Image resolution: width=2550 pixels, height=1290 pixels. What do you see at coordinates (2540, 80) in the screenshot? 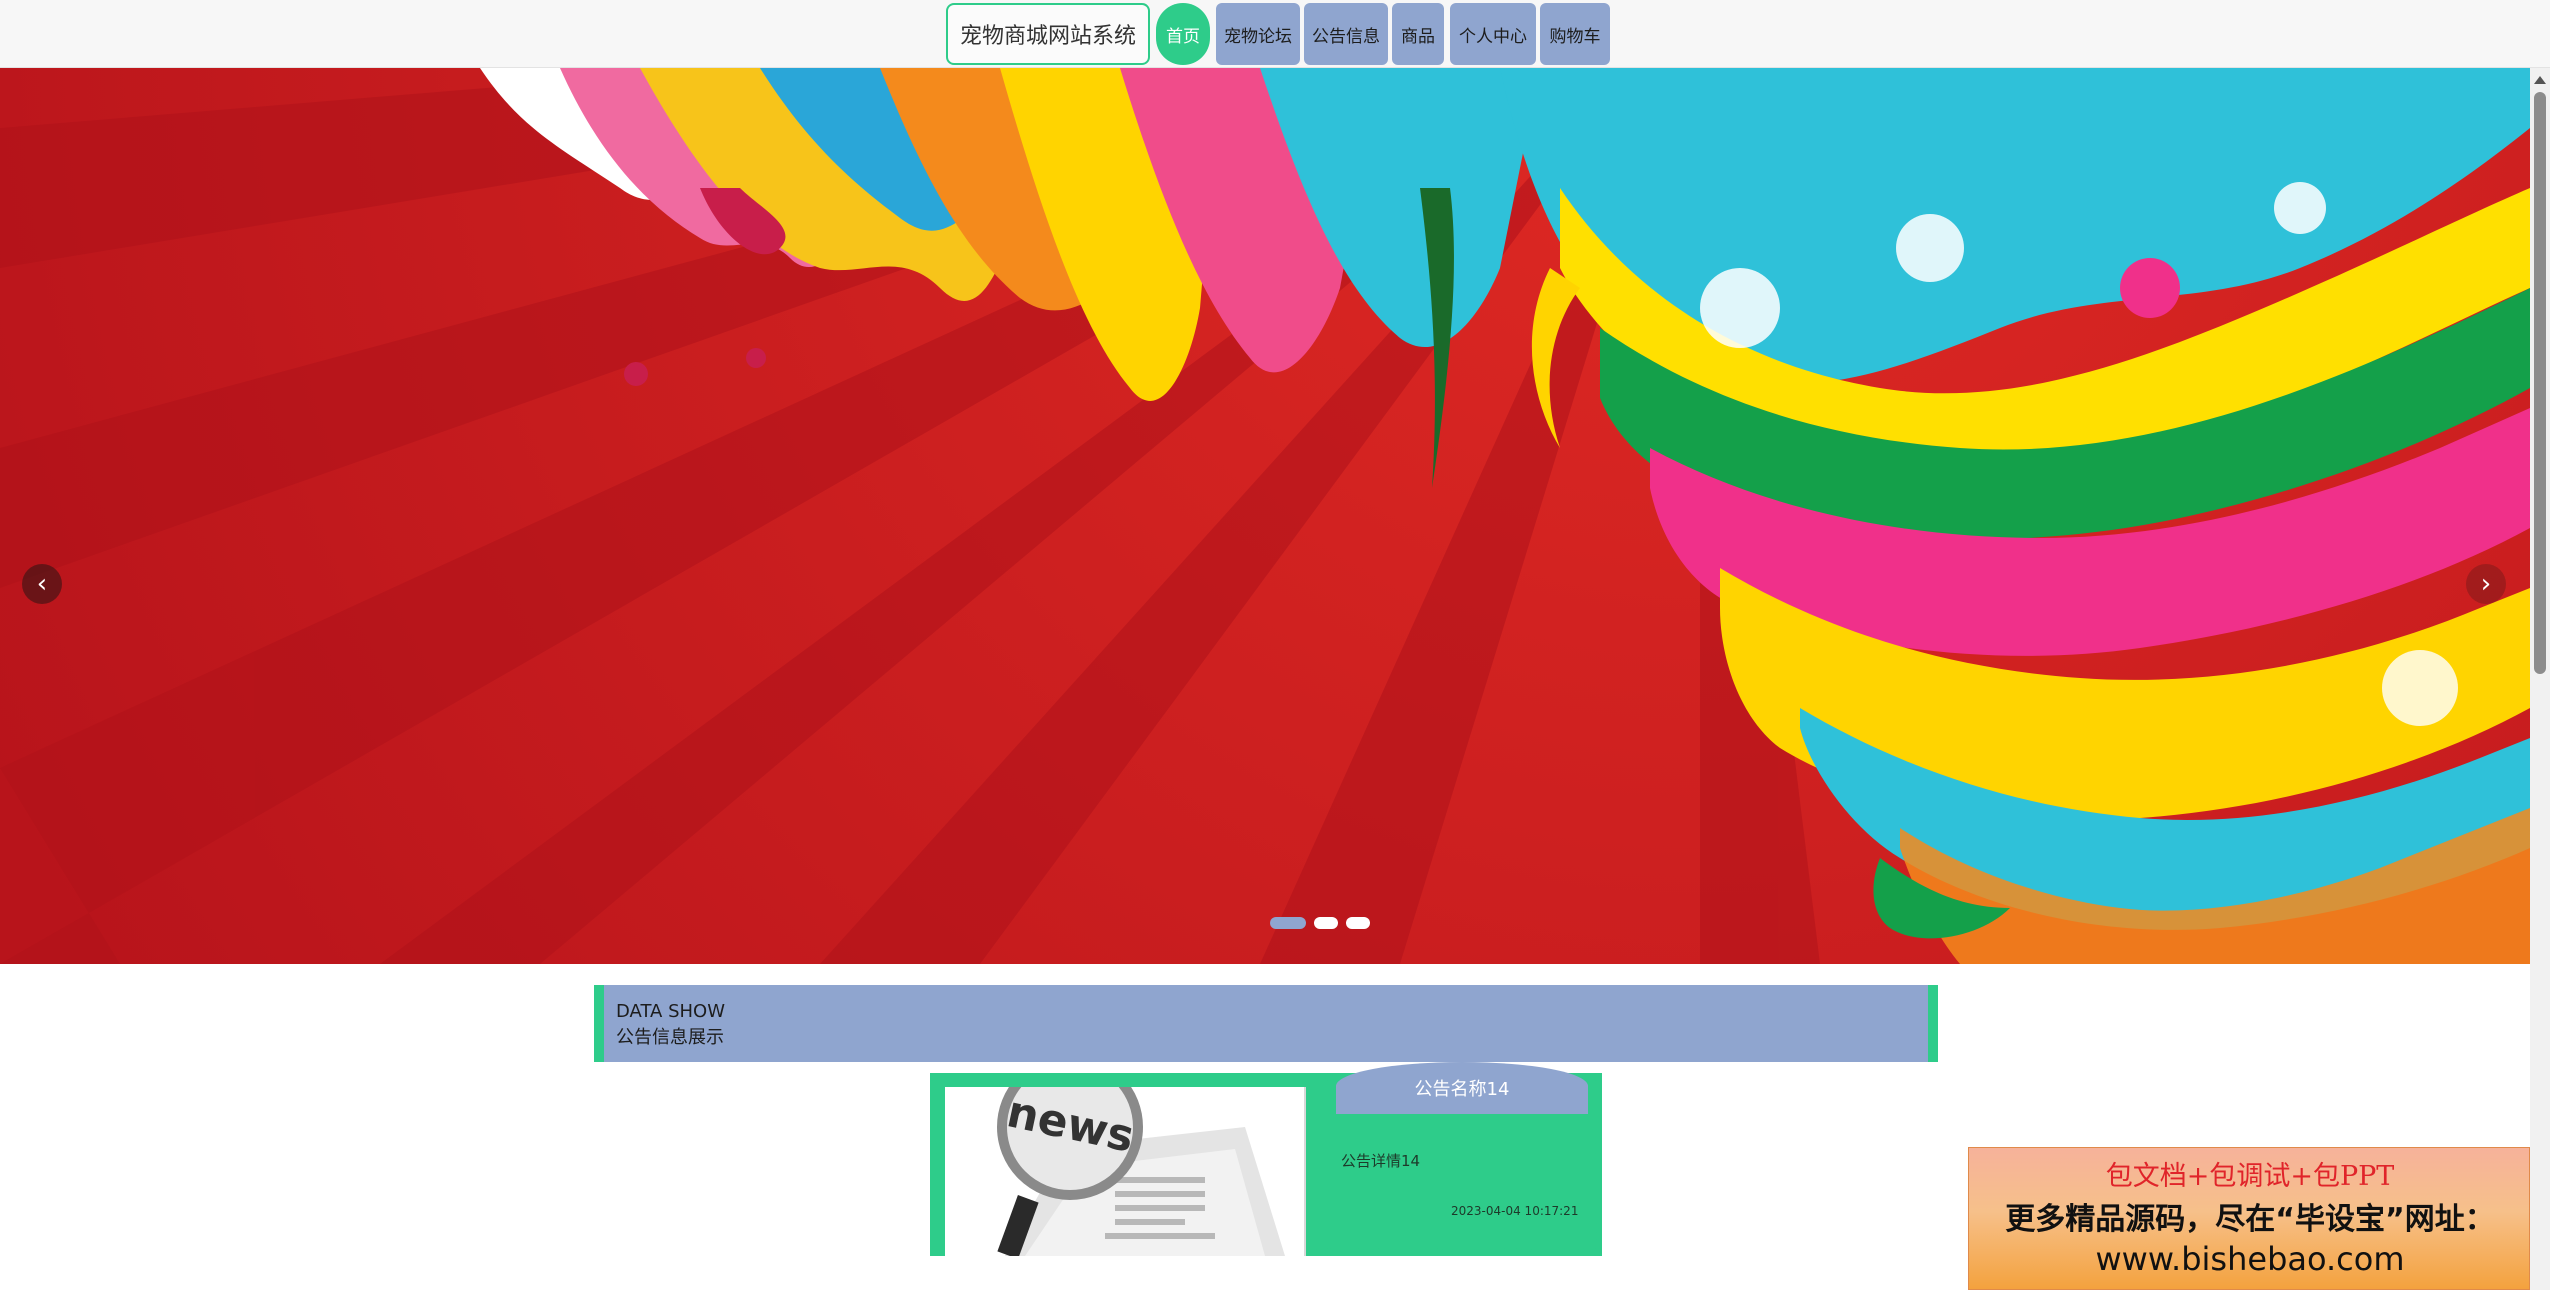
I see `scroll-up-arrow-icon` at bounding box center [2540, 80].